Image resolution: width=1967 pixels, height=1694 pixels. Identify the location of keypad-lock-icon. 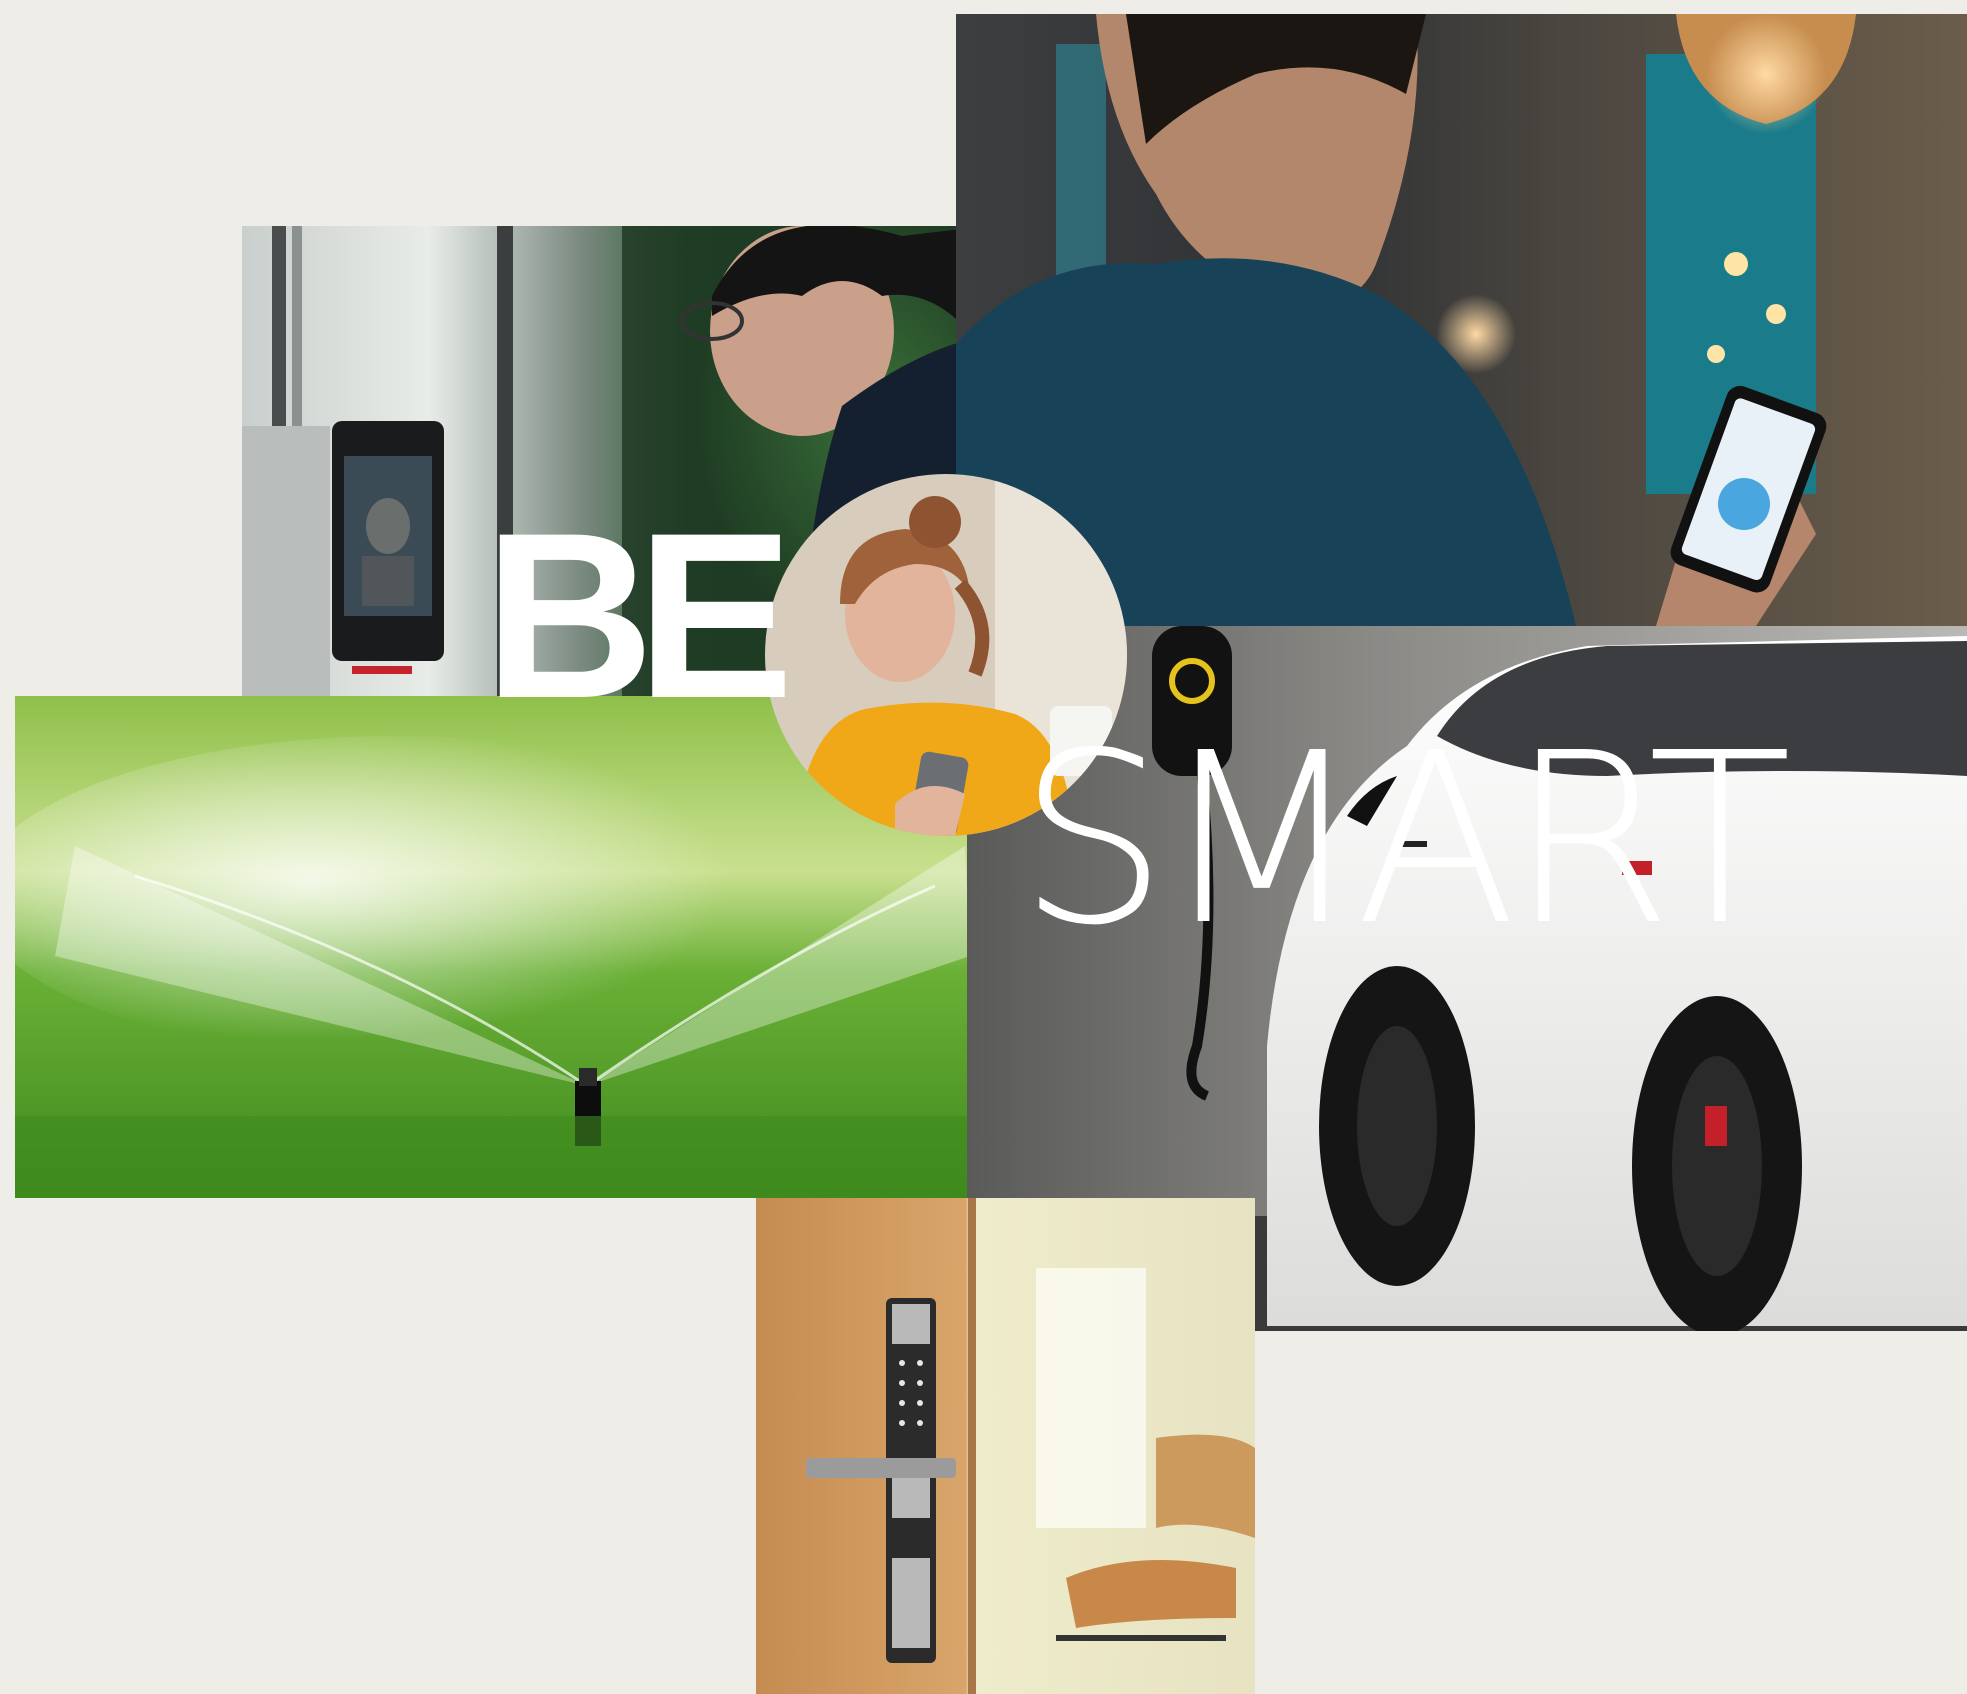
(1005, 1446).